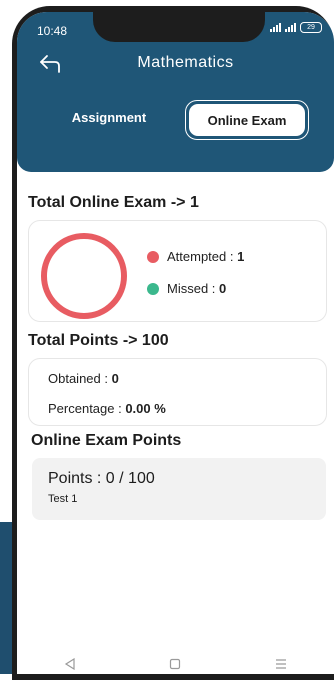 Image resolution: width=334 pixels, height=680 pixels. Describe the element at coordinates (311, 27) in the screenshot. I see `battery-icon: 29` at that location.